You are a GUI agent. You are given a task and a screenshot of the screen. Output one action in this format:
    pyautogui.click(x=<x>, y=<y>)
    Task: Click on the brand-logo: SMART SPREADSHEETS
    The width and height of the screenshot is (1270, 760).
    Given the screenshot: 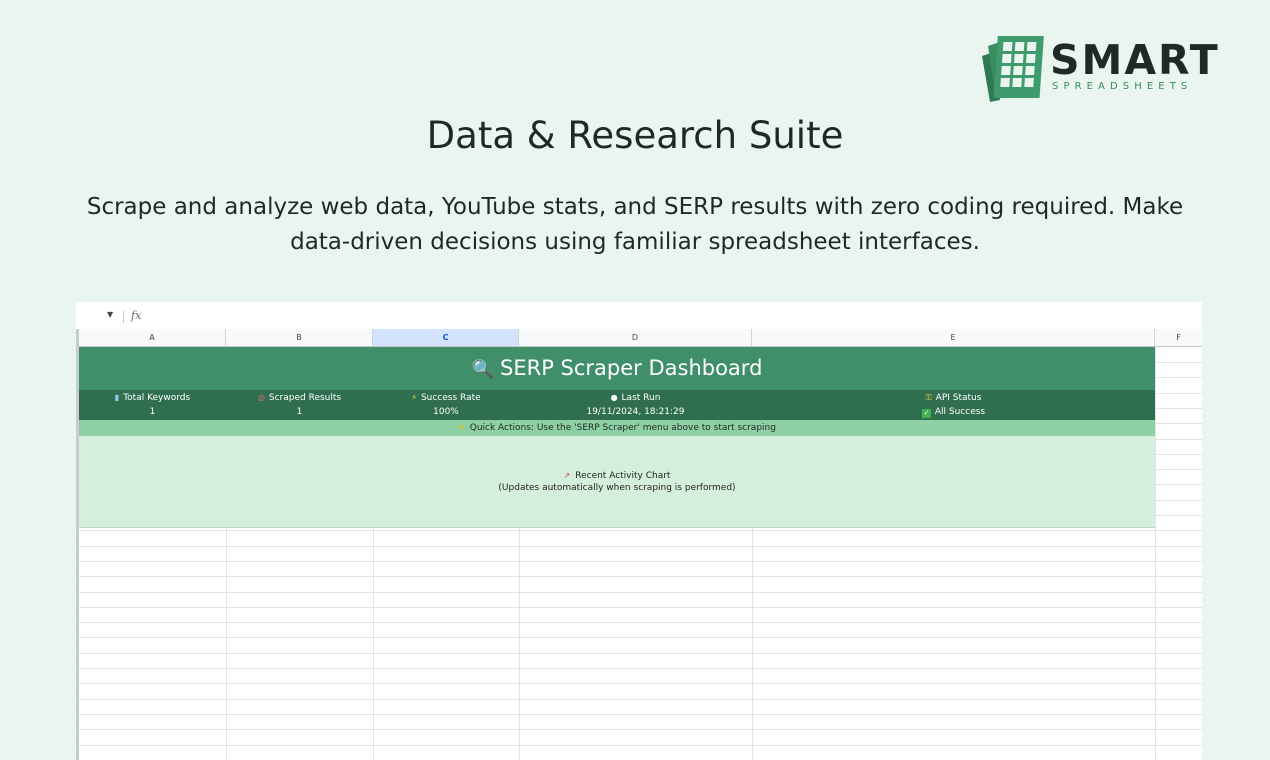 What is the action you would take?
    pyautogui.click(x=1100, y=69)
    